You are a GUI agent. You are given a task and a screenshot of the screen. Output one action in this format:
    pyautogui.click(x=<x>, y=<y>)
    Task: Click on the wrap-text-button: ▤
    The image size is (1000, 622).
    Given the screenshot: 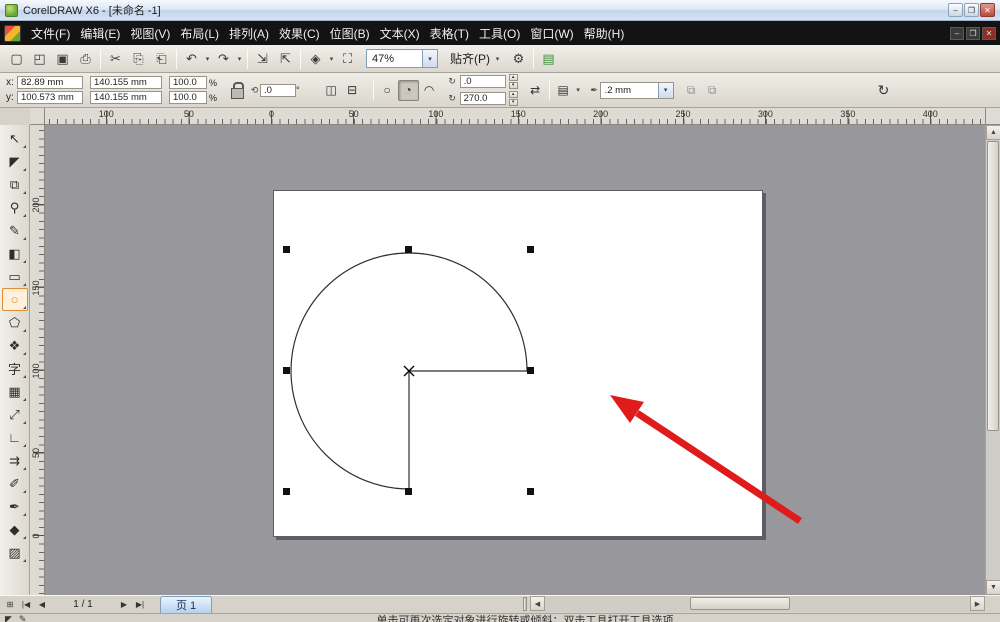 What is the action you would take?
    pyautogui.click(x=563, y=90)
    